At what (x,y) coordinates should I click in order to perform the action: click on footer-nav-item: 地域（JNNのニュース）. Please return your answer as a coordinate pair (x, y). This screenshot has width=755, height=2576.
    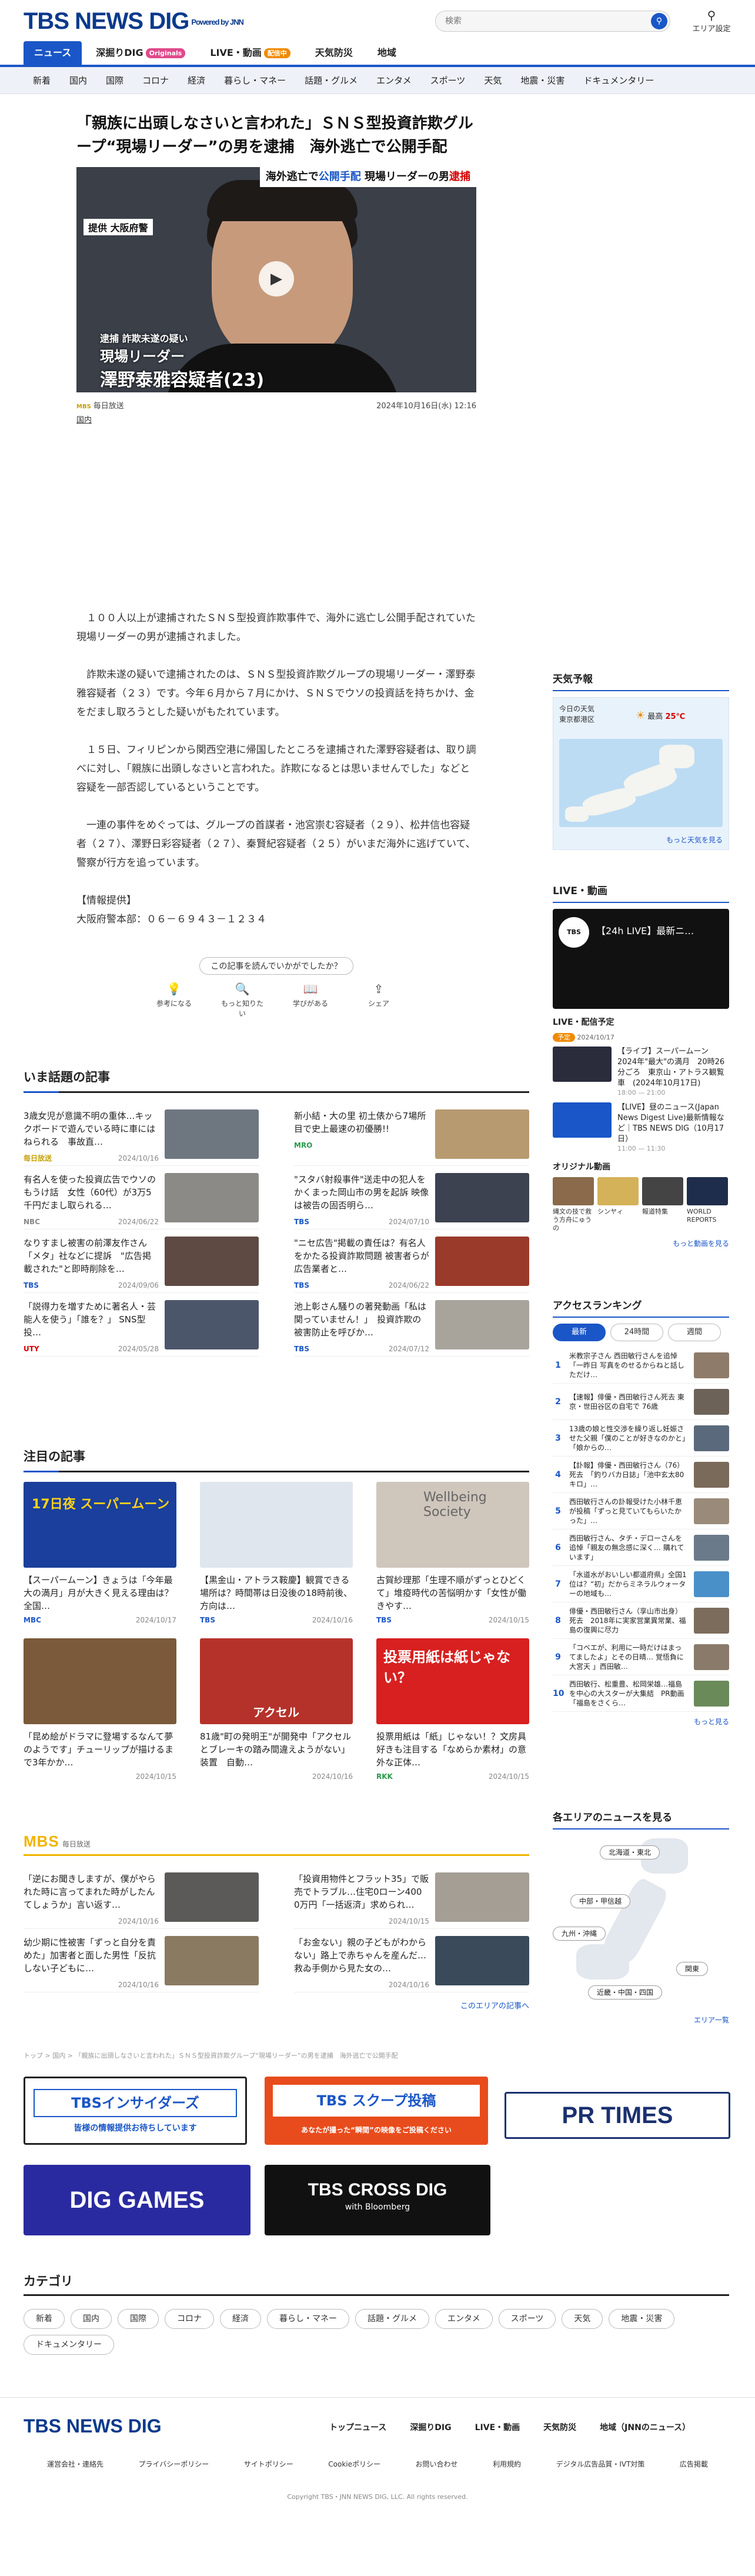
    Looking at the image, I should click on (645, 2427).